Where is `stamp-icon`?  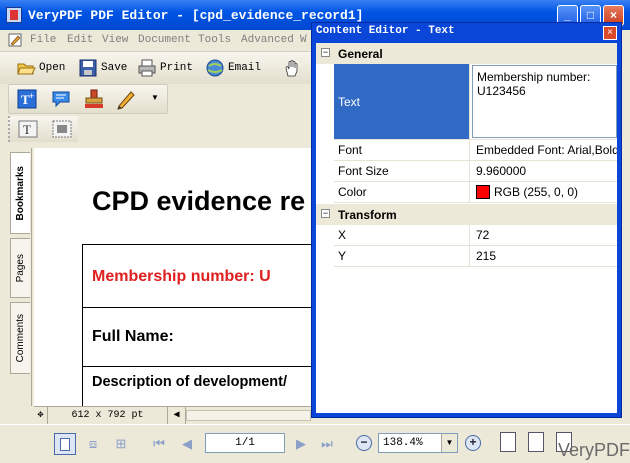
stamp-icon is located at coordinates (94, 99).